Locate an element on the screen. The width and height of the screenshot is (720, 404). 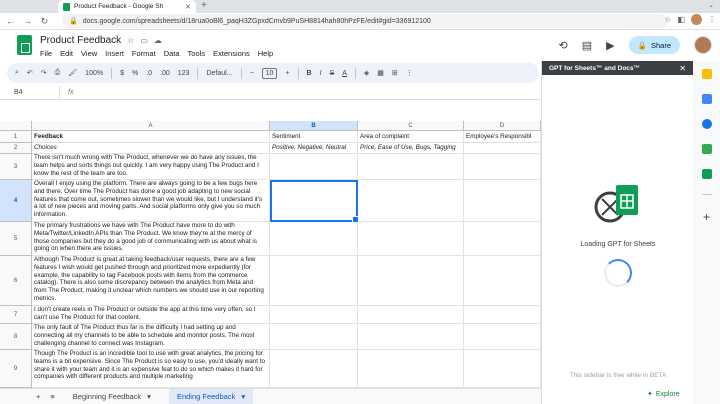
row-header: 9 is located at coordinates (16, 369).